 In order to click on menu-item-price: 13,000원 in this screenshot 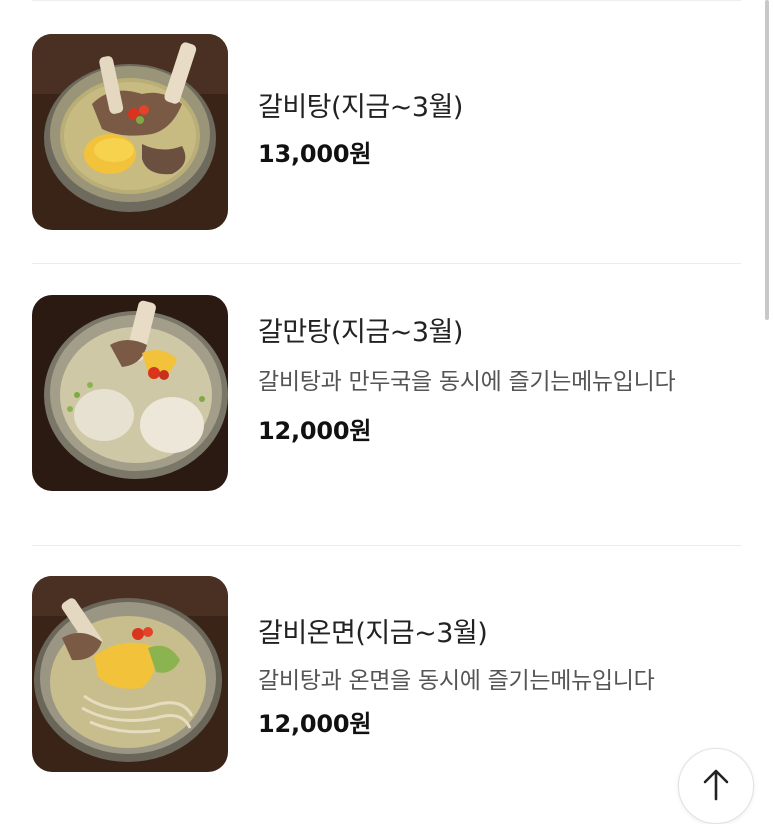, I will do `click(315, 154)`.